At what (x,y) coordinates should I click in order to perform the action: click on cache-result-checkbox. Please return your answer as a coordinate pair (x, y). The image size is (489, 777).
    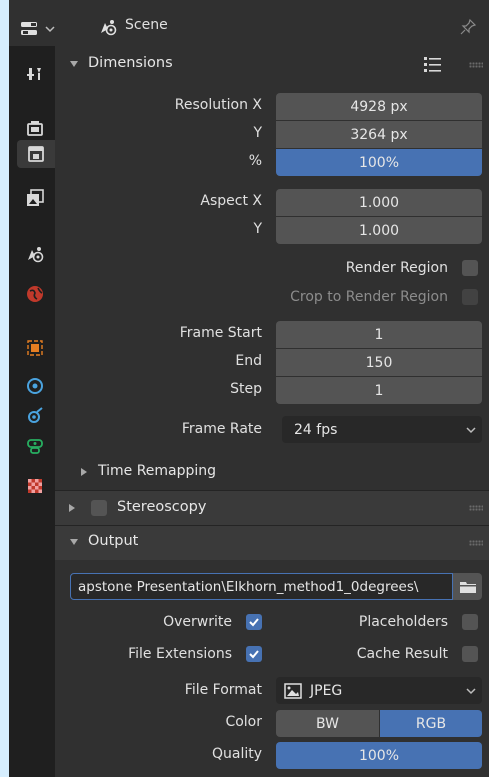
    Looking at the image, I should click on (470, 654).